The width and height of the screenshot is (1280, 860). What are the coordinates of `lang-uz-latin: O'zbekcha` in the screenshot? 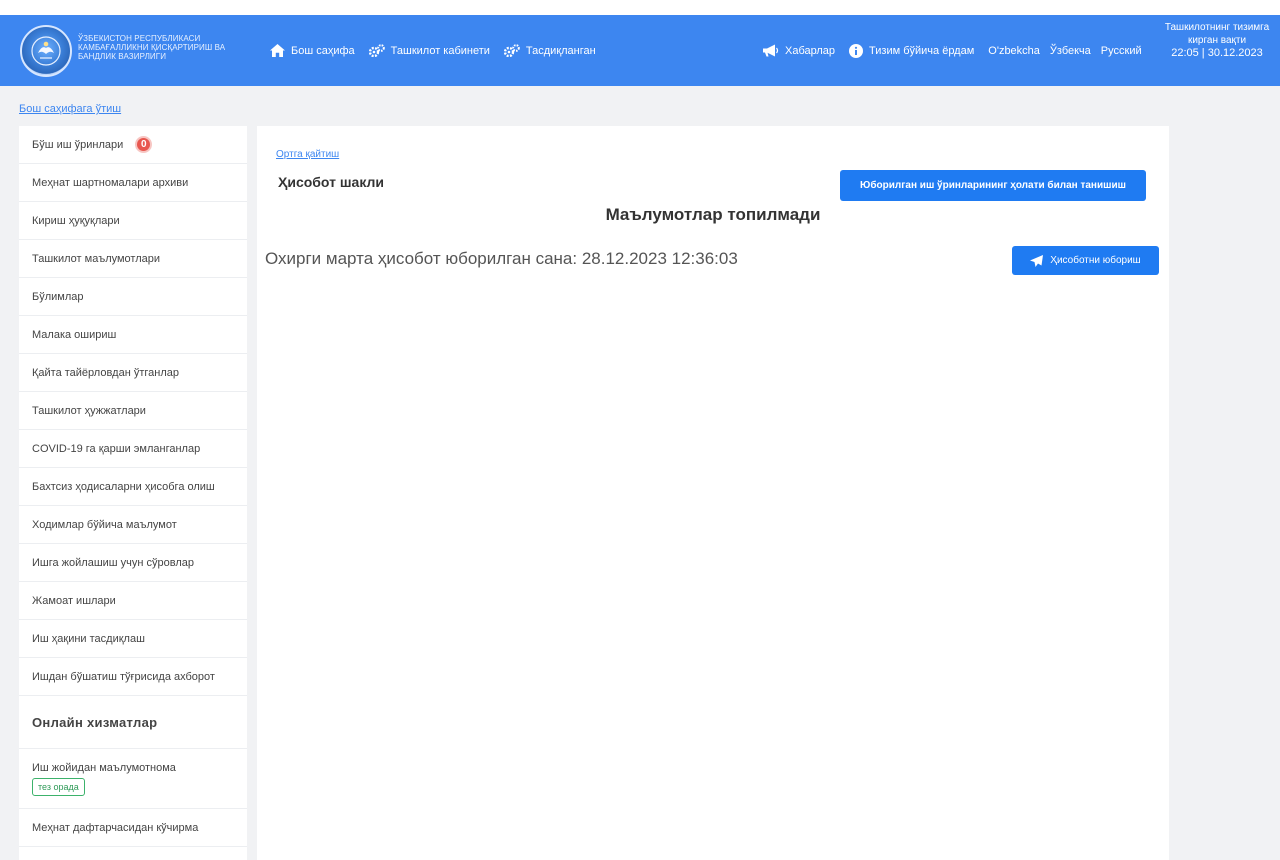 It's located at (1014, 51).